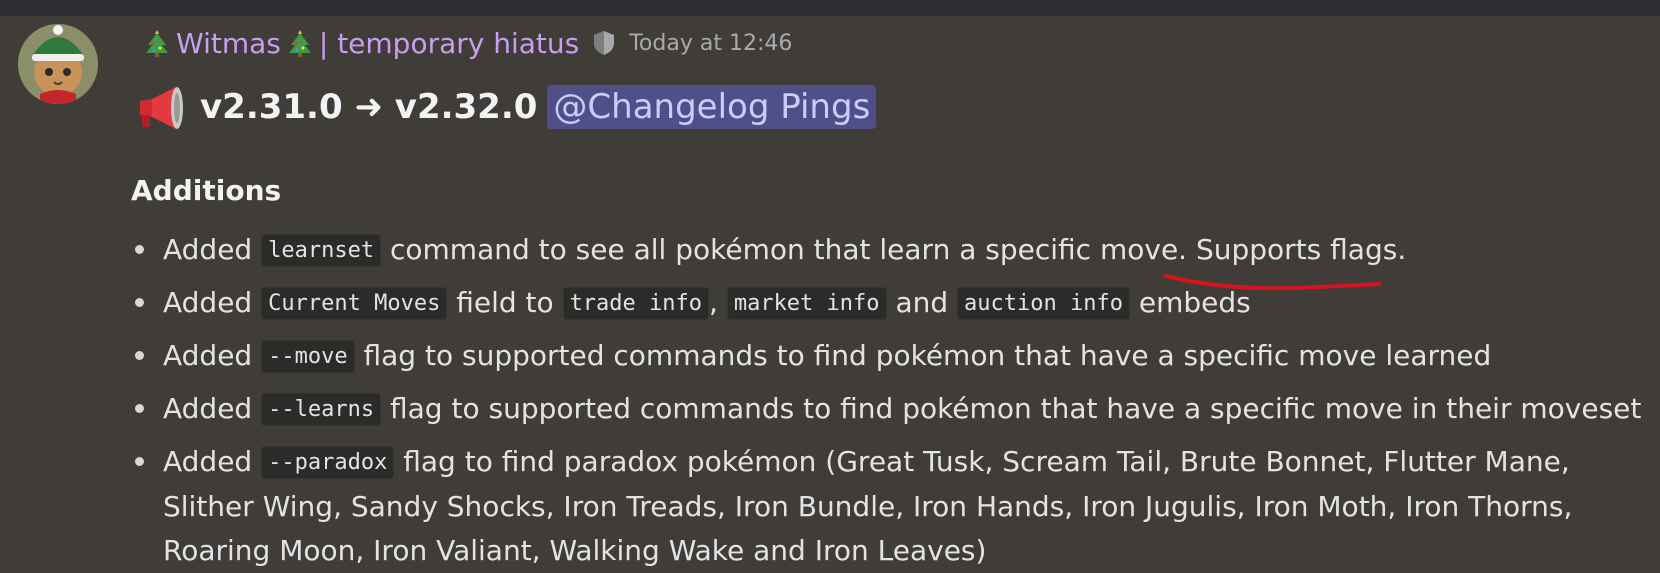  What do you see at coordinates (1301, 249) in the screenshot?
I see `item-text: Supports flags.` at bounding box center [1301, 249].